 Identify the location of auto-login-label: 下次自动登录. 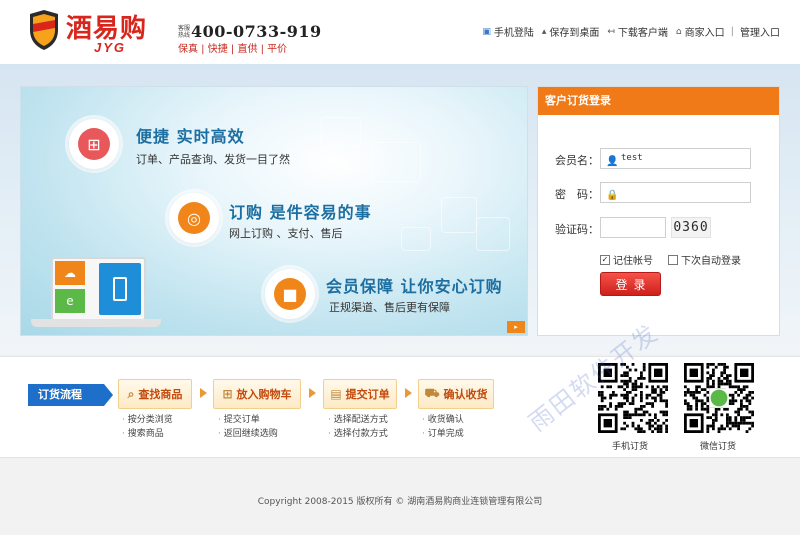
(711, 261).